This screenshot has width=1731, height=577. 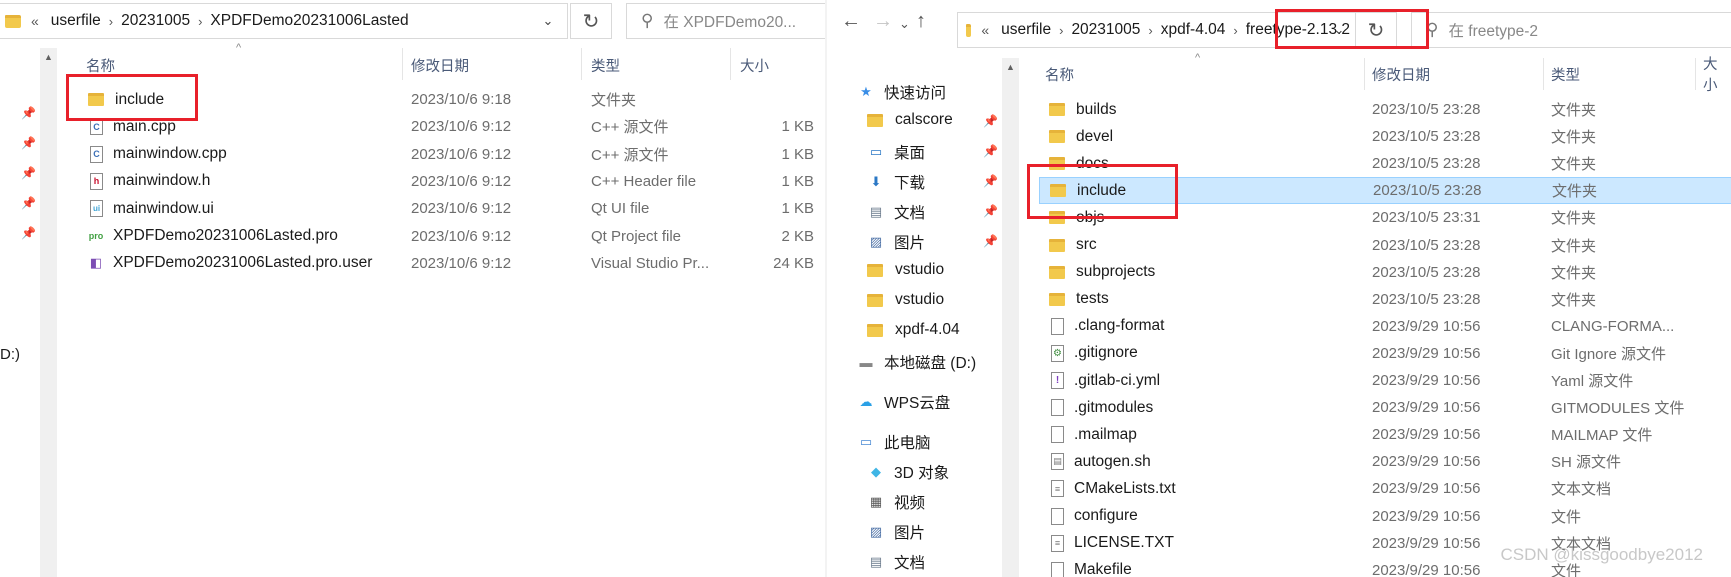 I want to click on file-type: 文件夹, so click(x=1574, y=138).